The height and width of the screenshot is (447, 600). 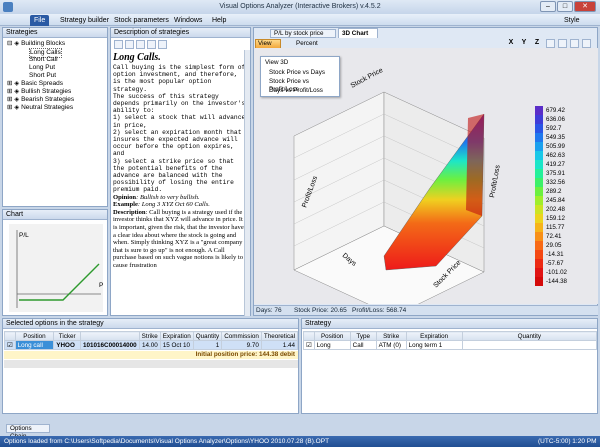 I want to click on table-row: ☑ Long Call ATM (0) Long term 1, so click(x=450, y=345).